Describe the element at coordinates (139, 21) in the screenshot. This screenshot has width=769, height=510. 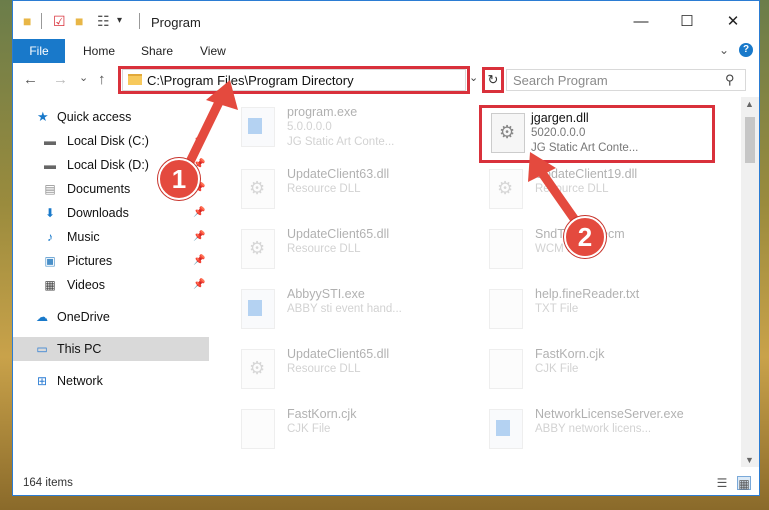
I see `divider` at that location.